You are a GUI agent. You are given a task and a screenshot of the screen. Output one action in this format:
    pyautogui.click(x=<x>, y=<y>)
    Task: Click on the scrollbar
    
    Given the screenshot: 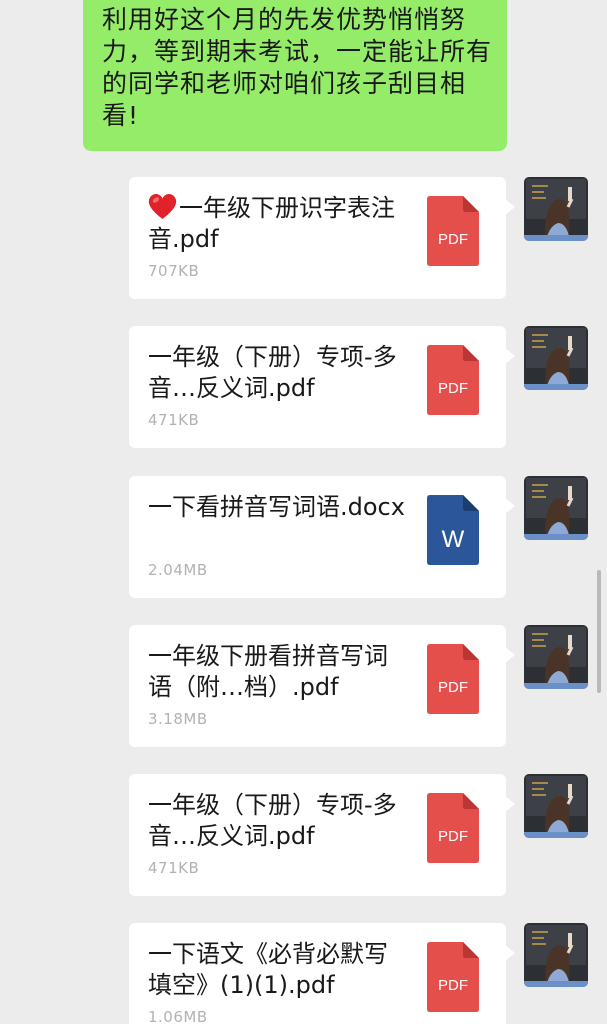 What is the action you would take?
    pyautogui.click(x=599, y=631)
    